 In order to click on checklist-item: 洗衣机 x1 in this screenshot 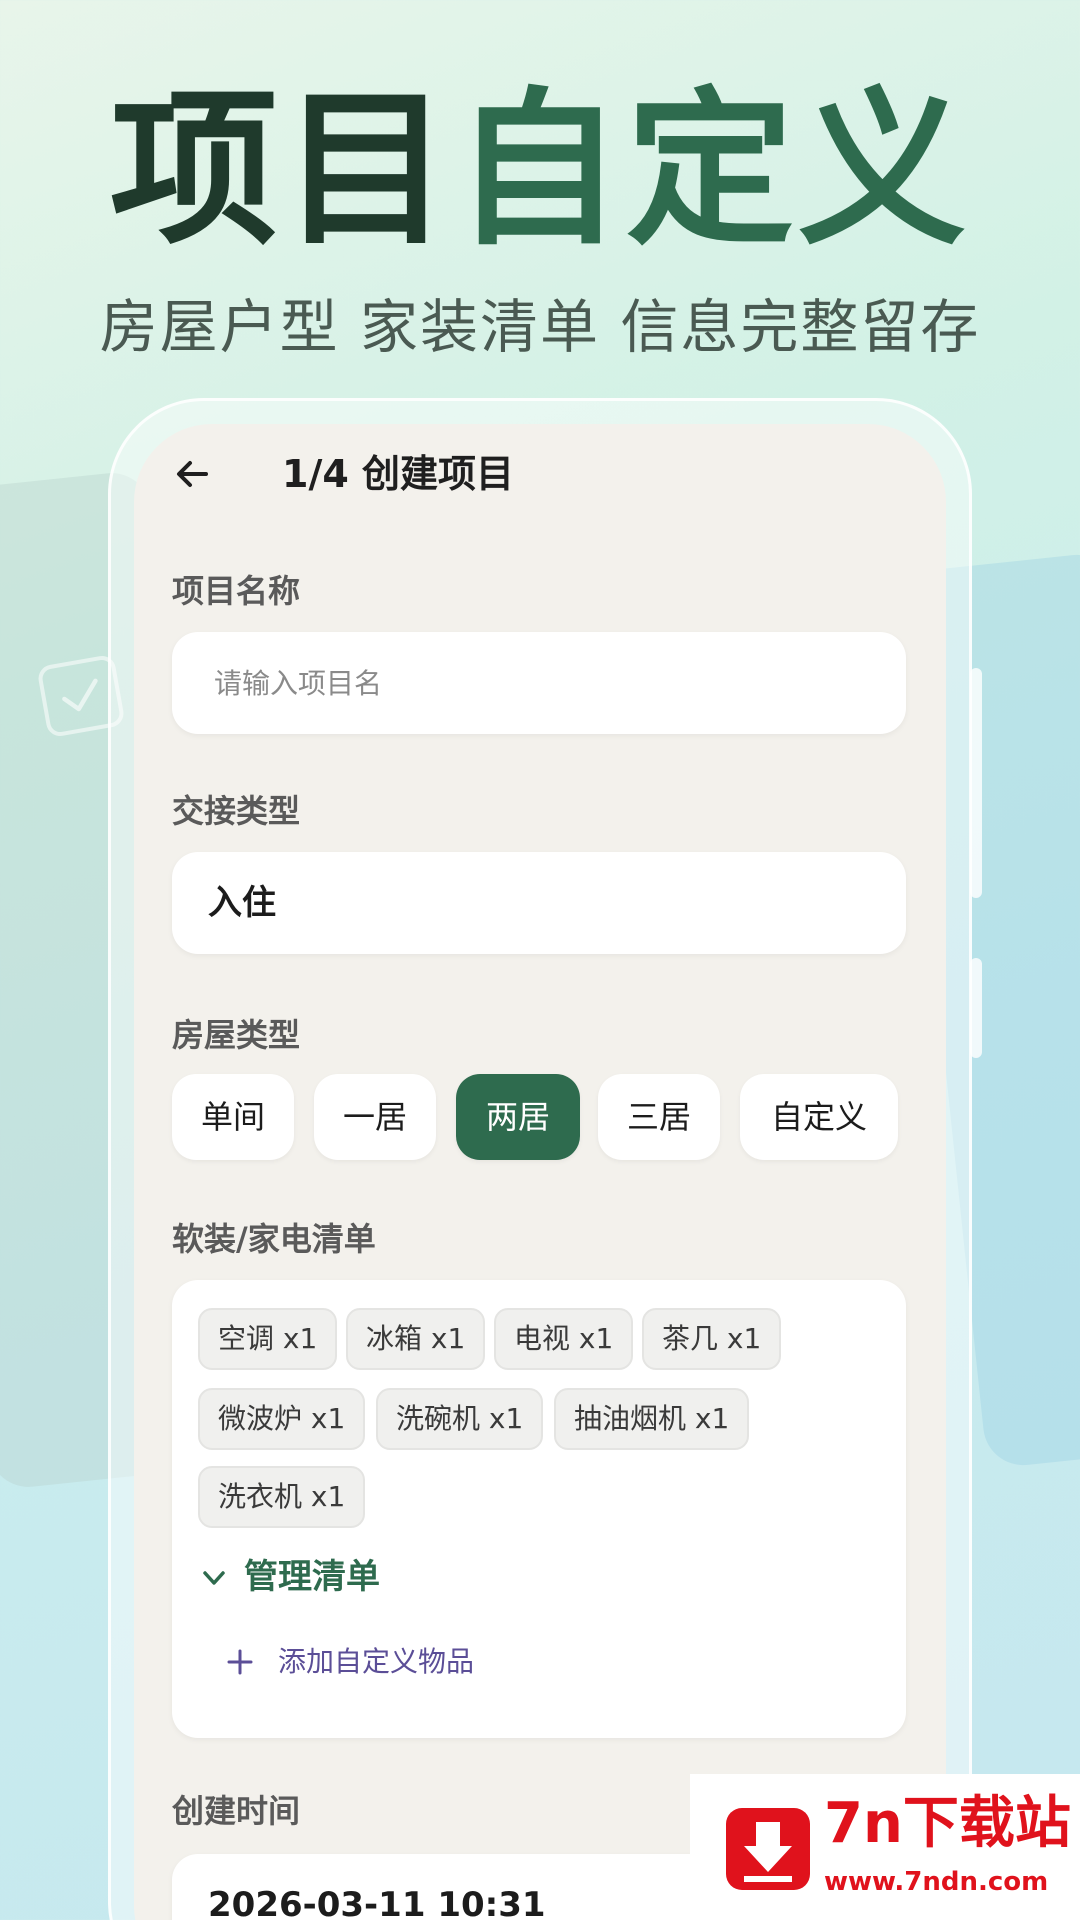, I will do `click(282, 1497)`.